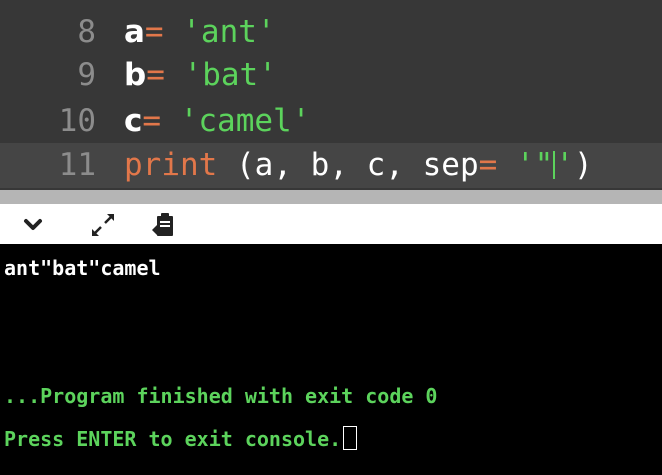 The height and width of the screenshot is (475, 662). Describe the element at coordinates (165, 225) in the screenshot. I see `clipboard-icon` at that location.